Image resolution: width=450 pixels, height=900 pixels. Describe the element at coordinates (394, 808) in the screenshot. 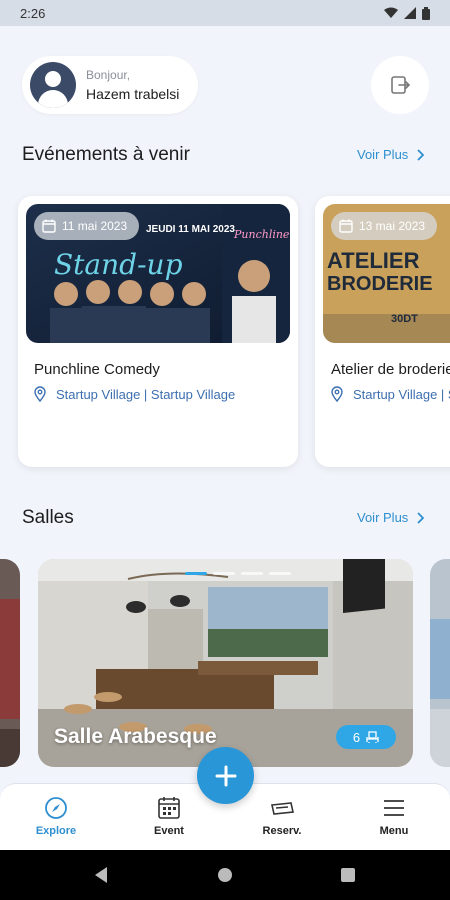

I see `menu-icon` at that location.